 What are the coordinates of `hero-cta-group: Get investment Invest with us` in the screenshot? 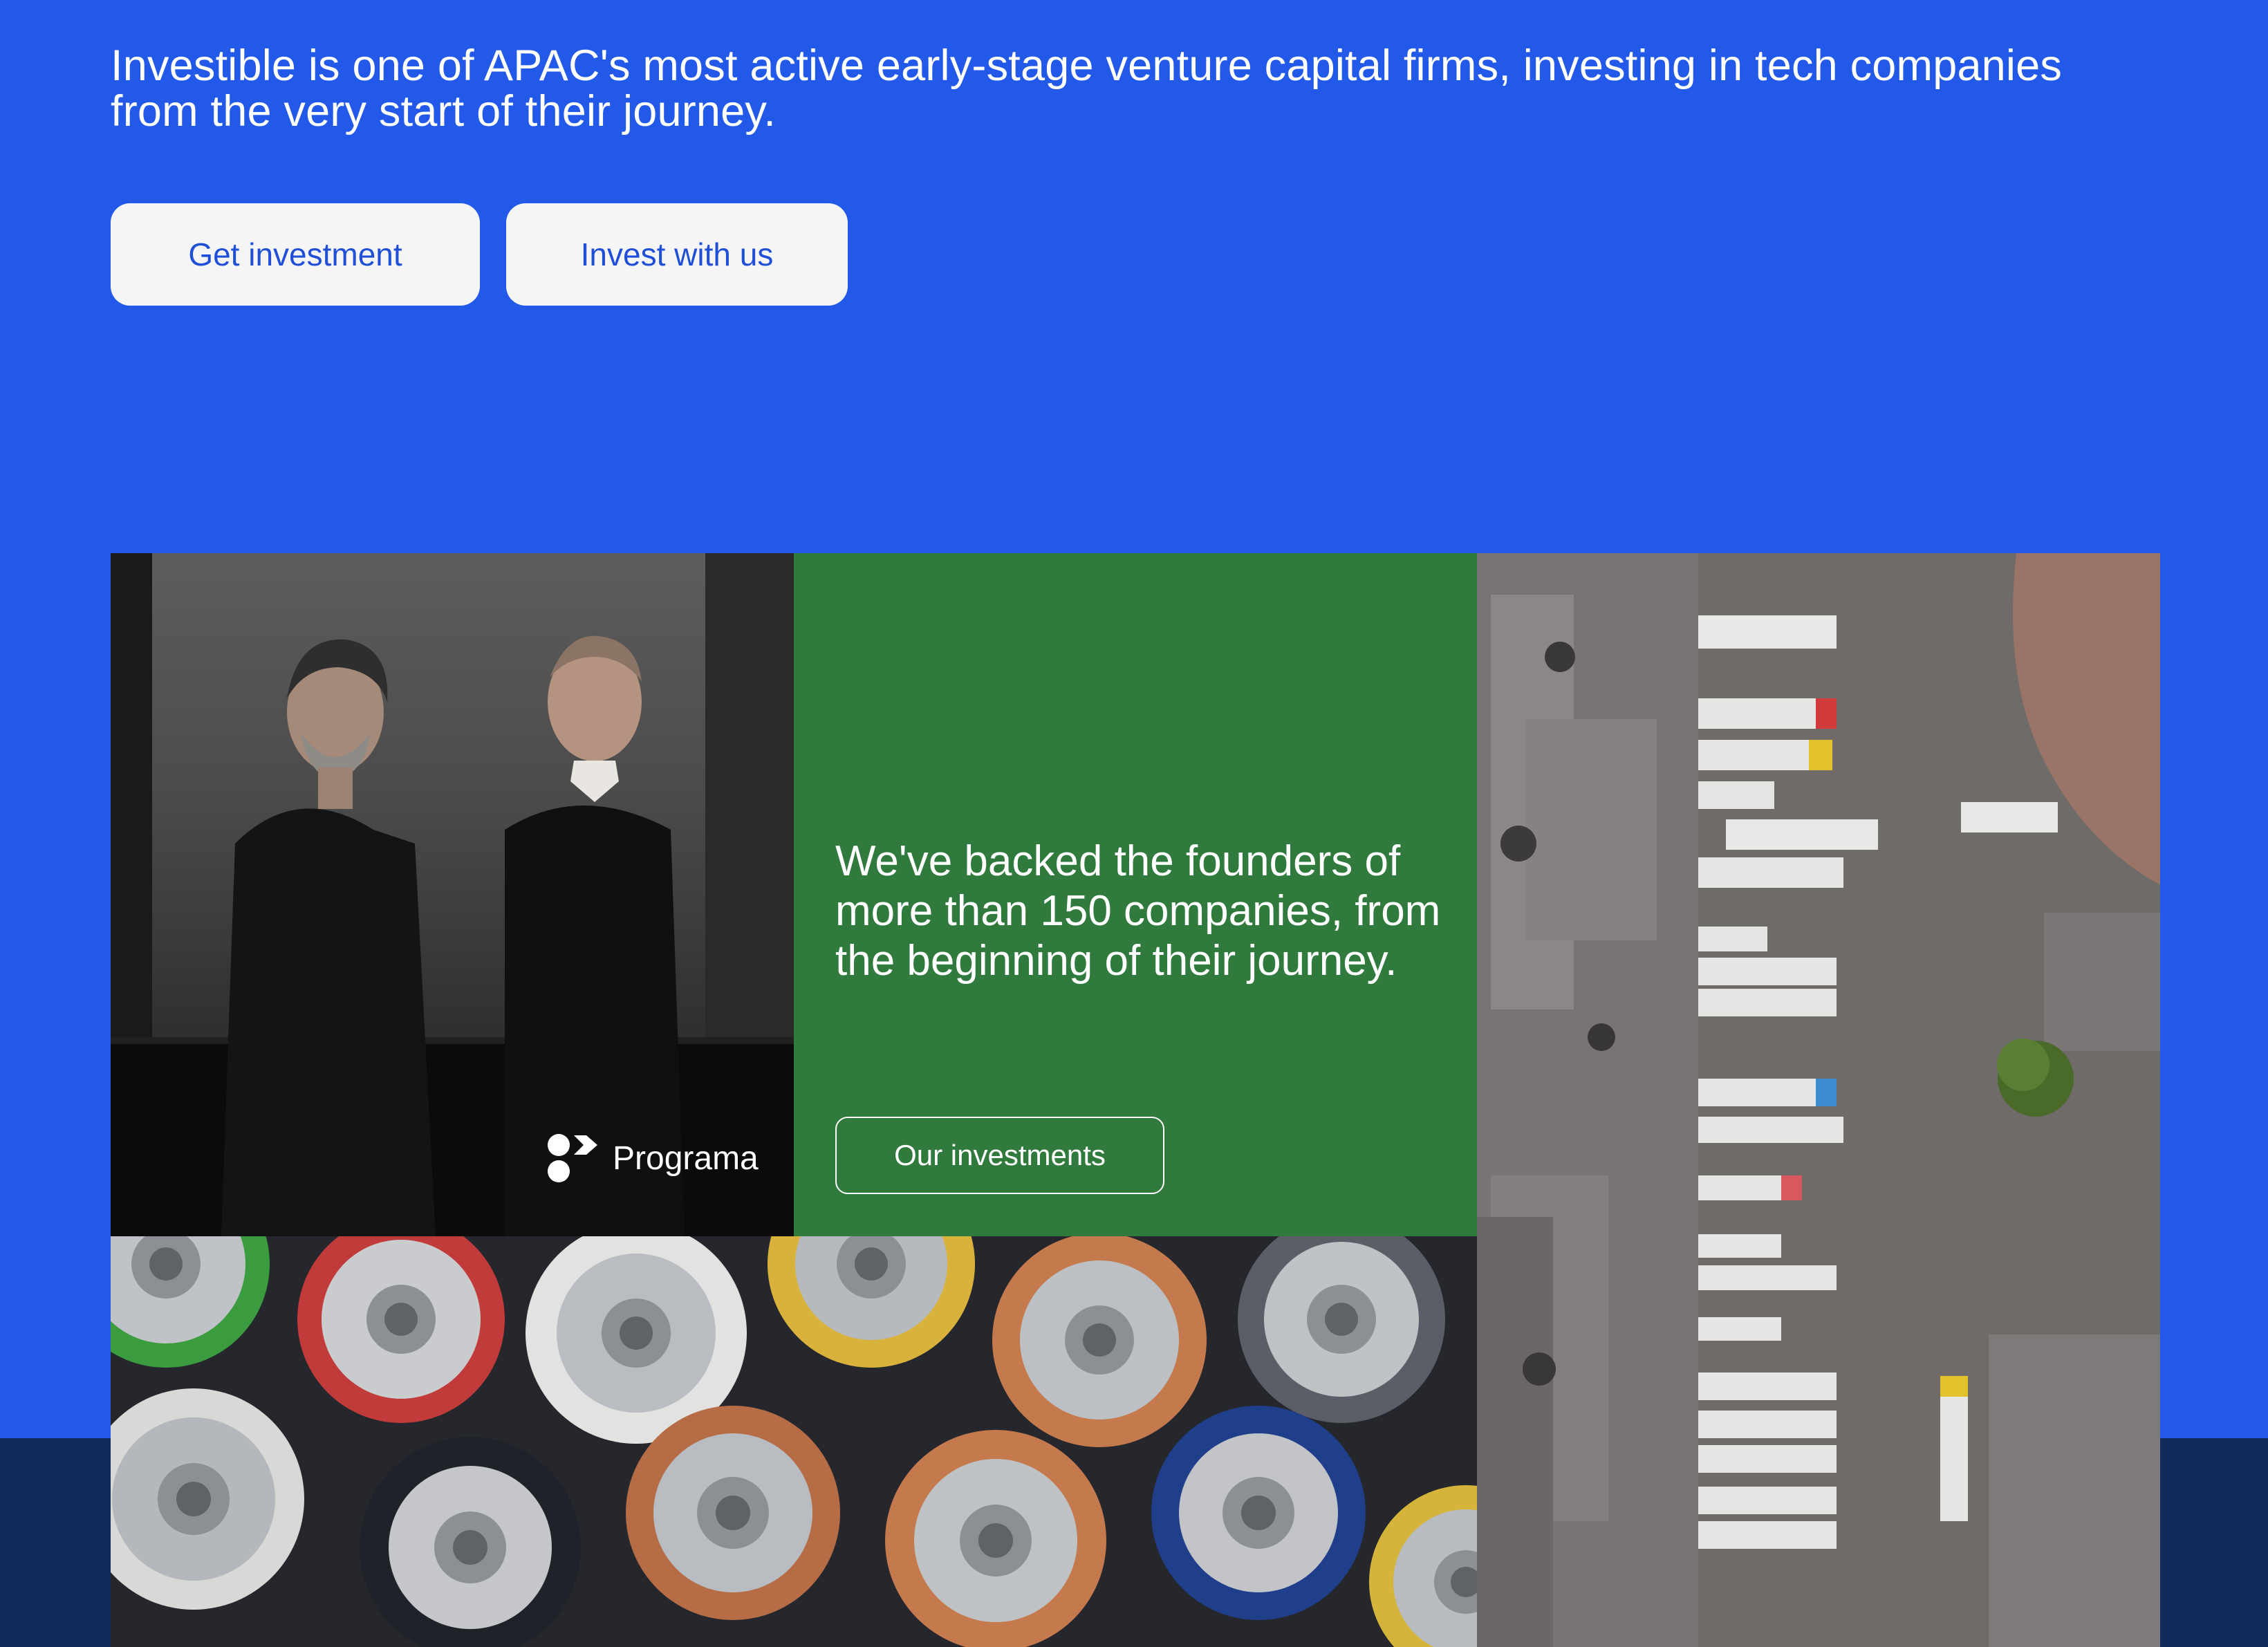 It's located at (479, 254).